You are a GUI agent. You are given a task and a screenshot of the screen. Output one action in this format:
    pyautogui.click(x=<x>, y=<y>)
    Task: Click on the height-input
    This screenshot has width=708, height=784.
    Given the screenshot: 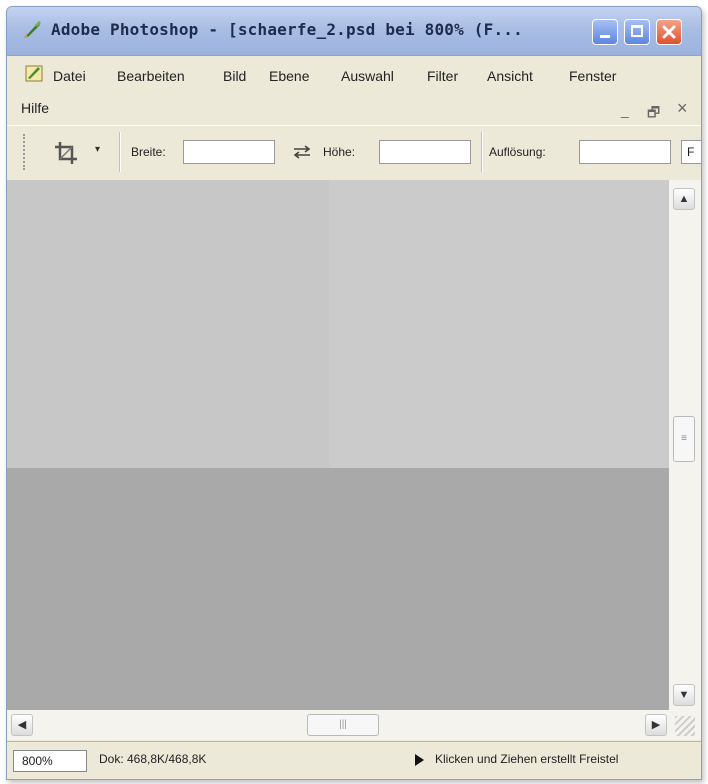 What is the action you would take?
    pyautogui.click(x=425, y=152)
    